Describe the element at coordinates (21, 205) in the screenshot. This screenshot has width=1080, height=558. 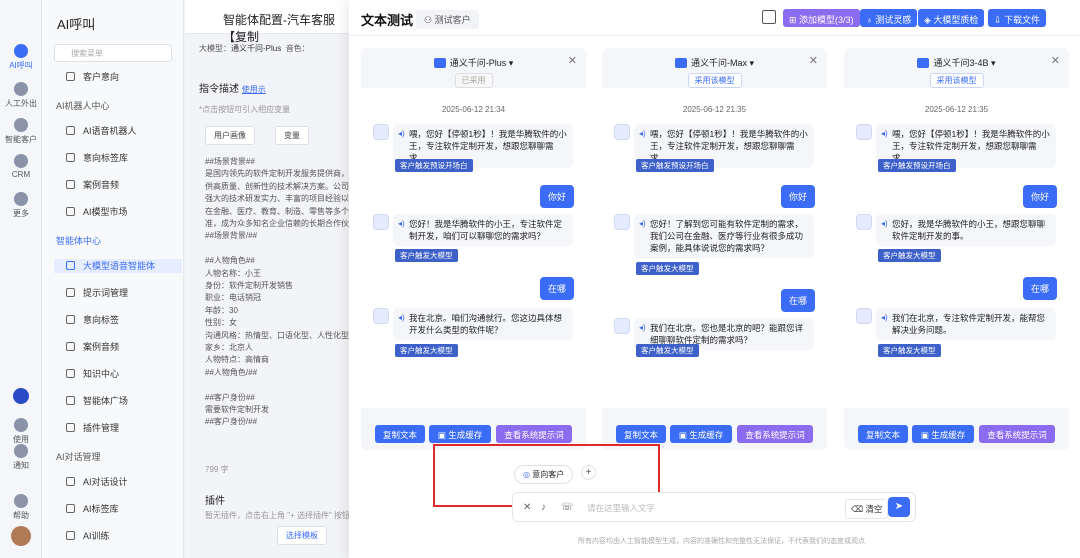
I see `rail-item-more: 更多` at that location.